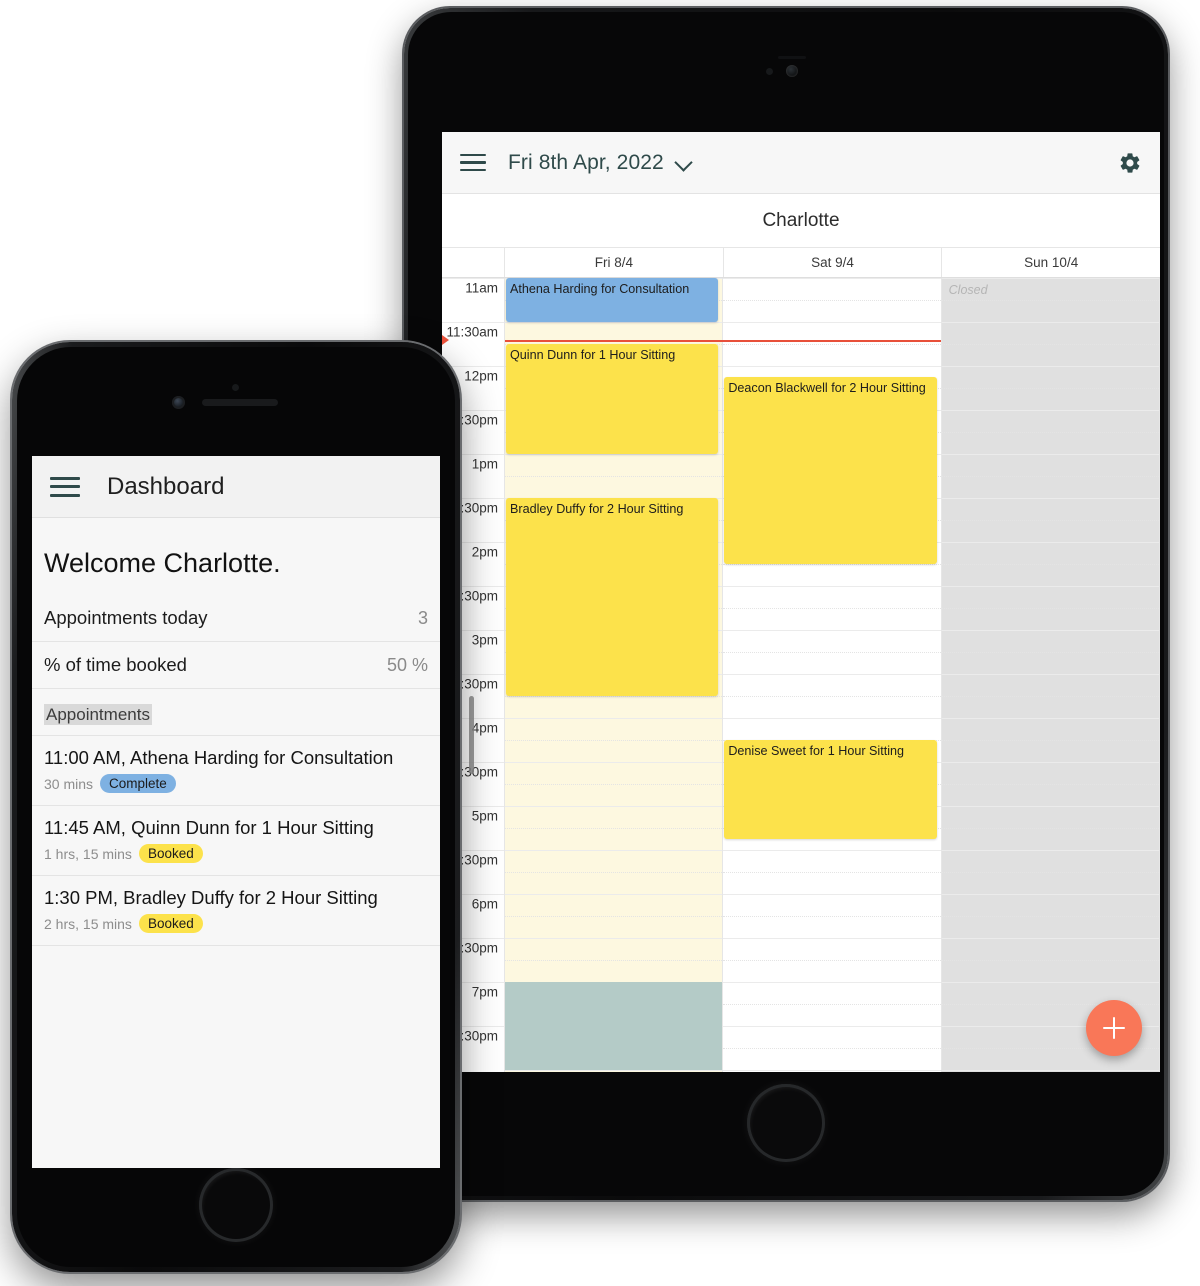 The height and width of the screenshot is (1286, 1200). What do you see at coordinates (138, 783) in the screenshot?
I see `status-badge: Complete` at bounding box center [138, 783].